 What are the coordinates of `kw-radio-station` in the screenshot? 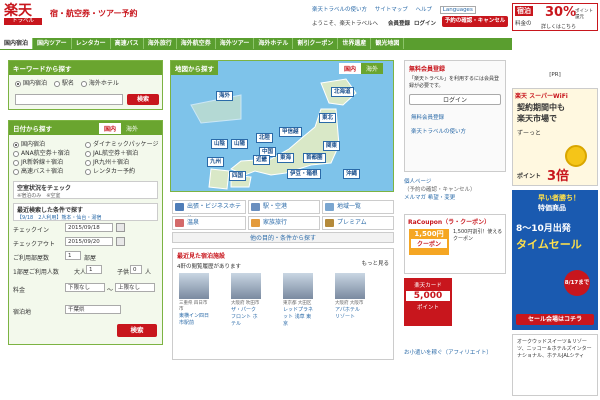 It's located at (56, 83).